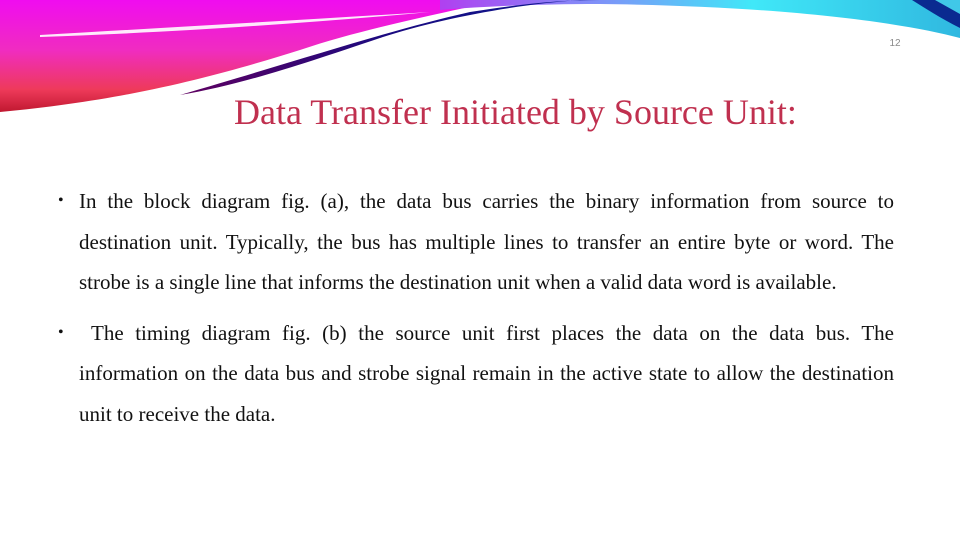 The width and height of the screenshot is (960, 540). What do you see at coordinates (895, 43) in the screenshot?
I see `slide-number: 12` at bounding box center [895, 43].